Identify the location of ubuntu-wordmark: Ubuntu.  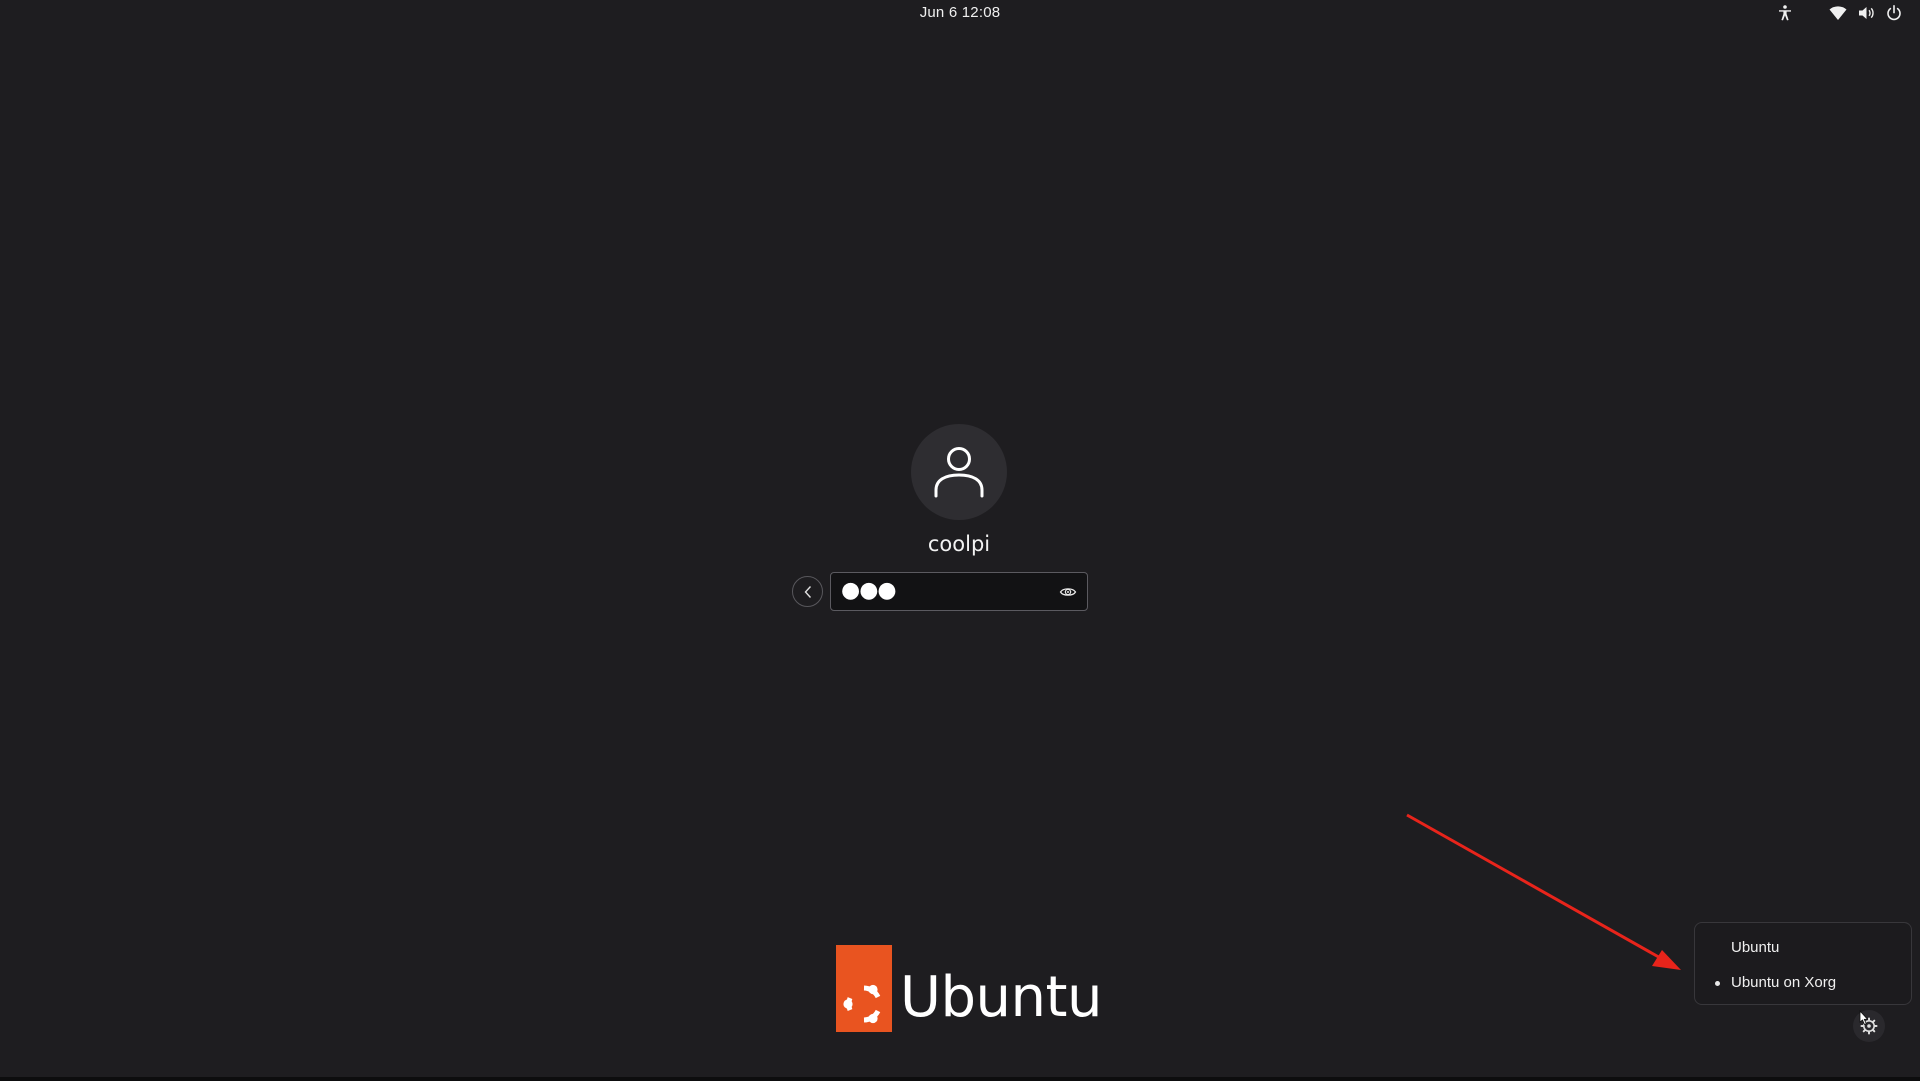
(1001, 997).